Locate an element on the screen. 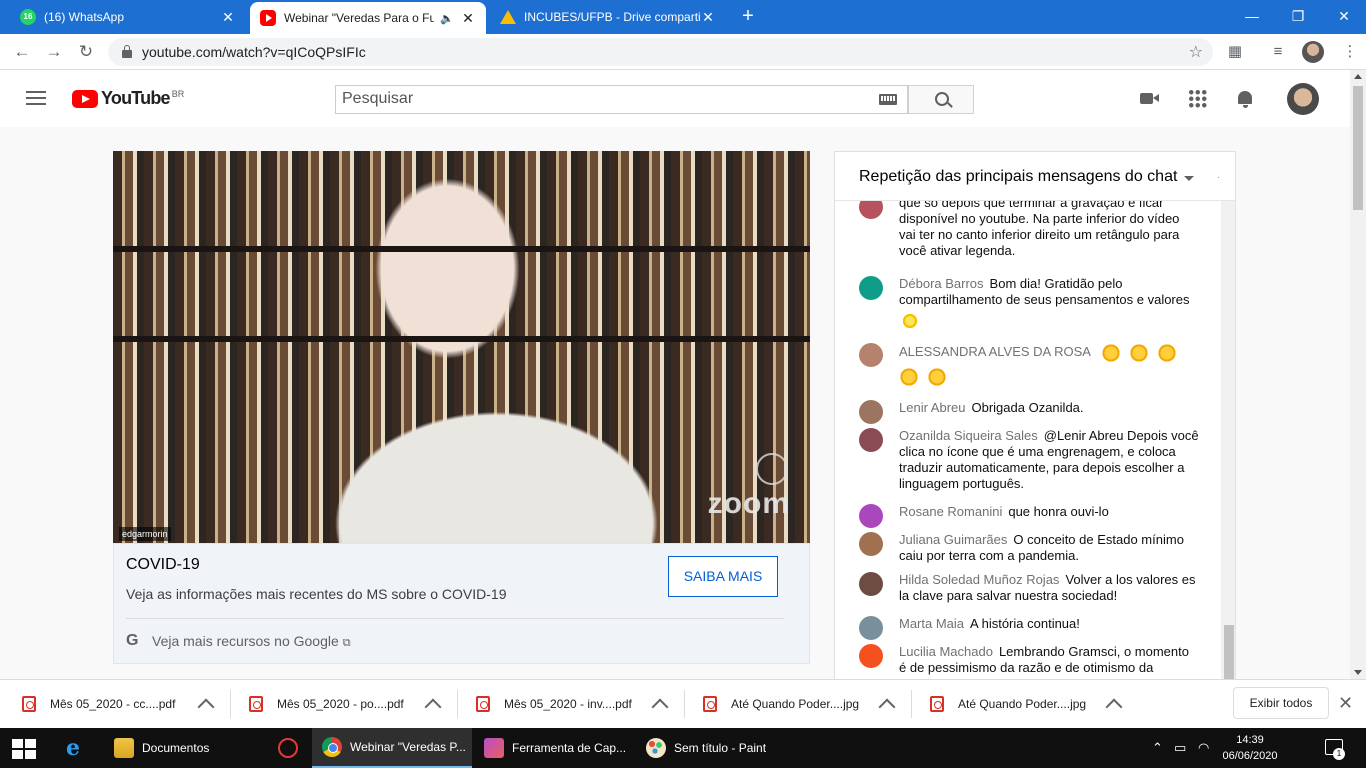 The image size is (1366, 768). chat-message: ALESSANDRA ALVES DA ROSA is located at coordinates (1029, 365).